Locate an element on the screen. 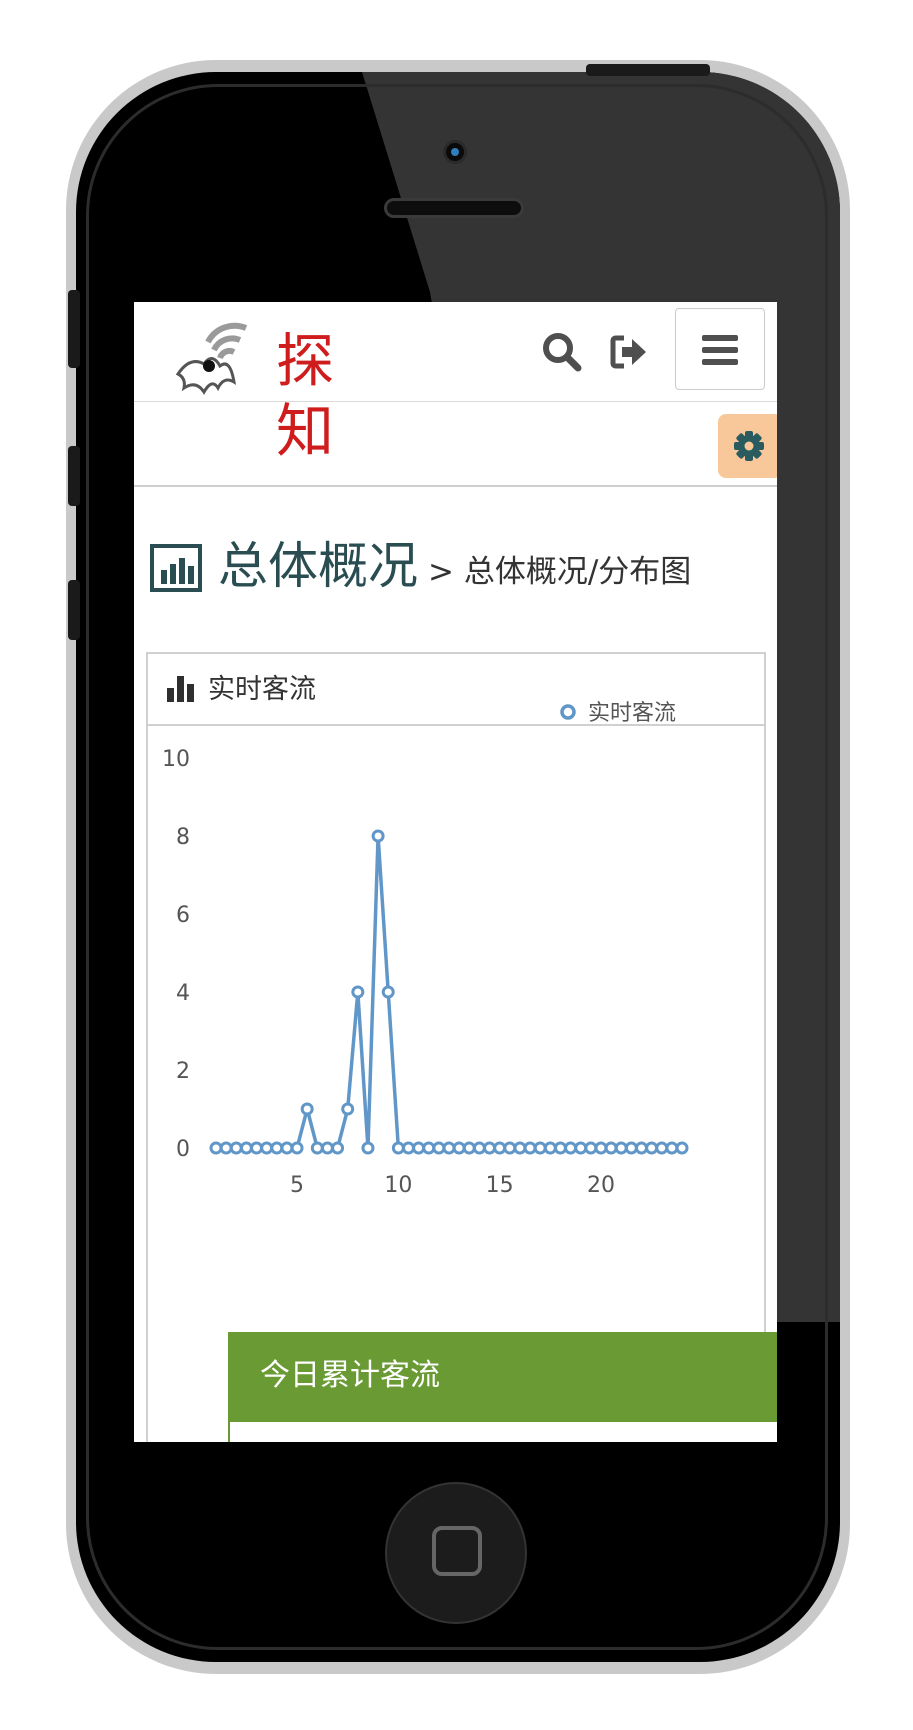  logout-button is located at coordinates (632, 352).